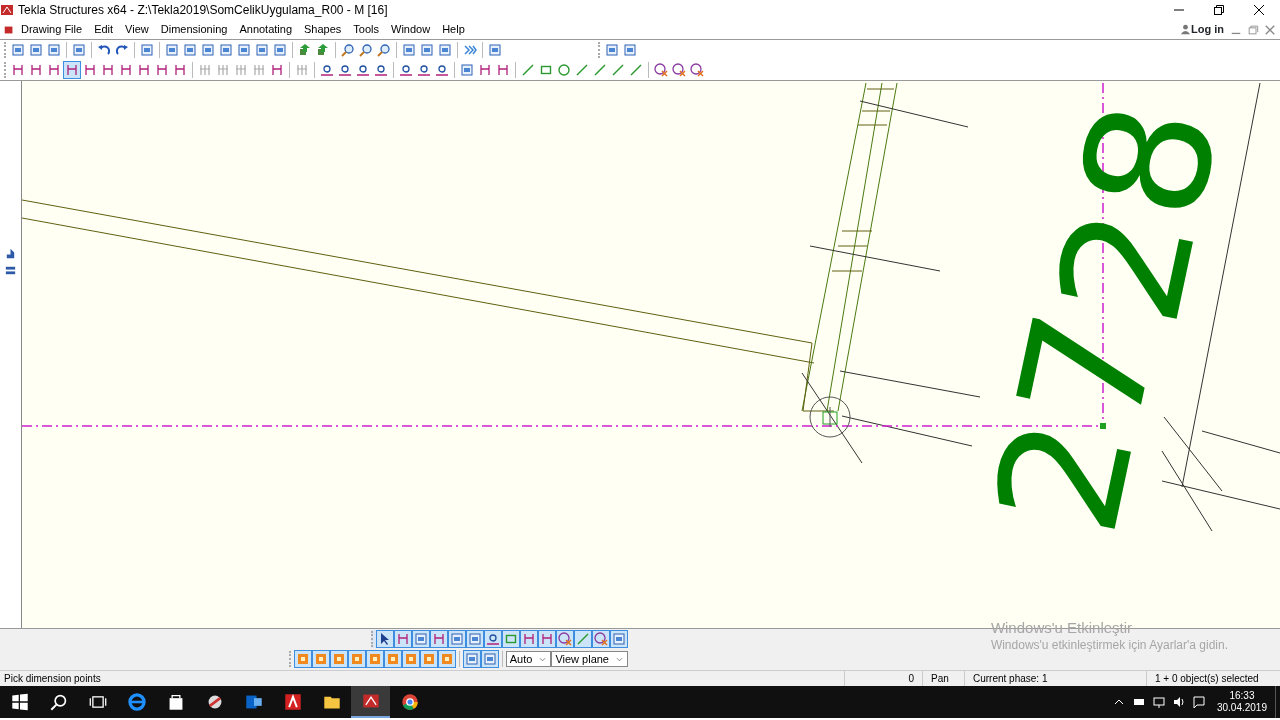 Image resolution: width=1280 pixels, height=720 pixels. Describe the element at coordinates (453, 29) in the screenshot. I see `menu-item: Help` at that location.